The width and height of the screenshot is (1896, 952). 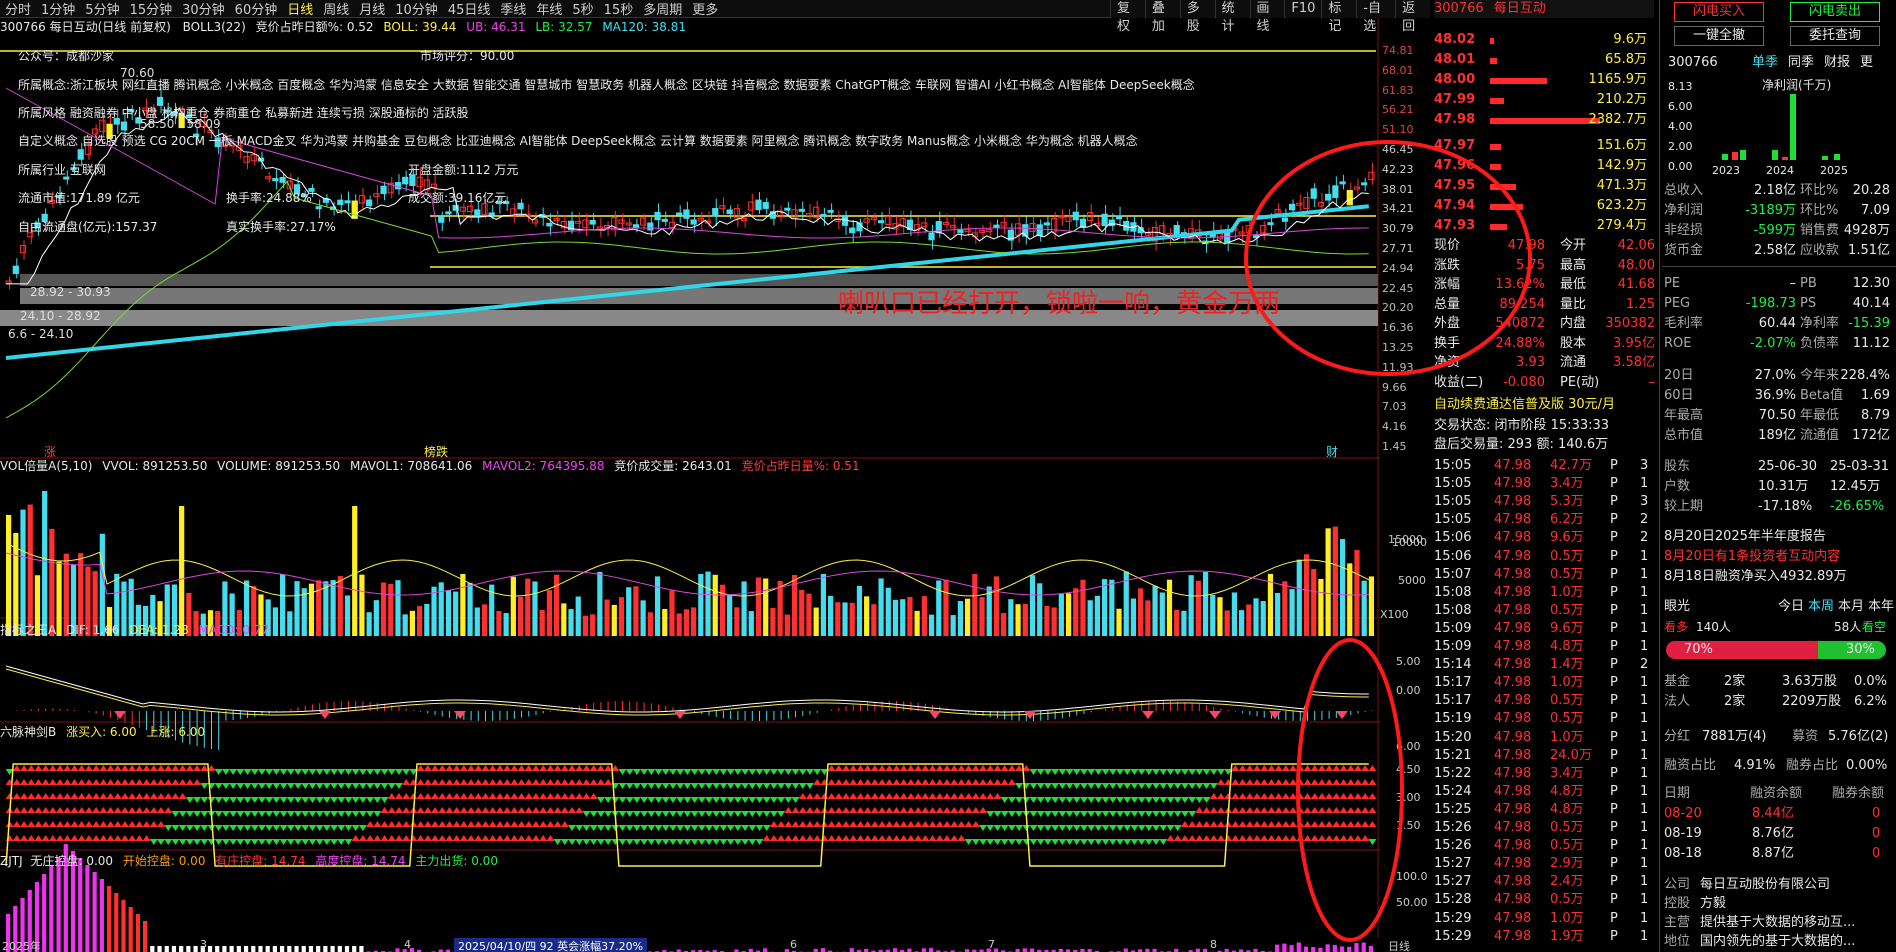 What do you see at coordinates (1454, 80) in the screenshot?
I see `ask-price: 48.00` at bounding box center [1454, 80].